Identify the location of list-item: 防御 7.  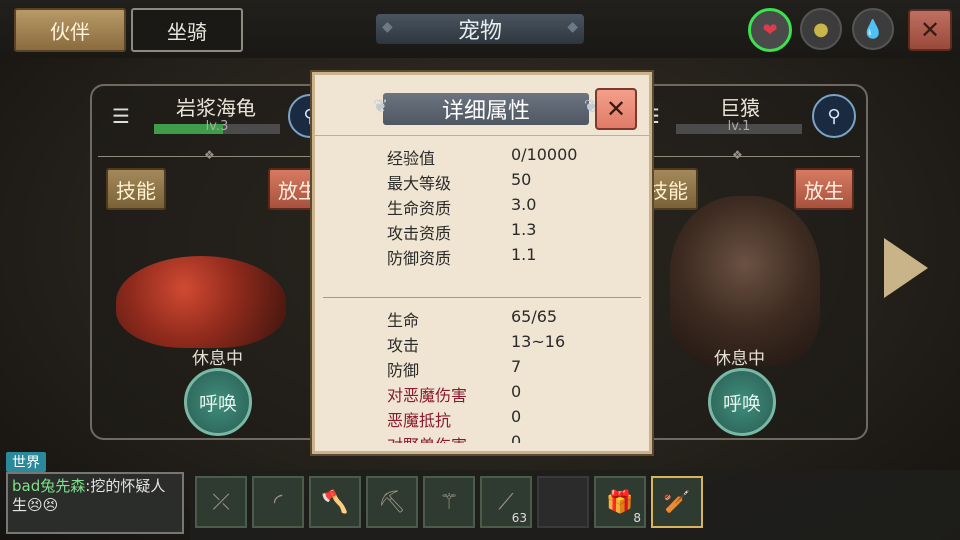
(482, 367).